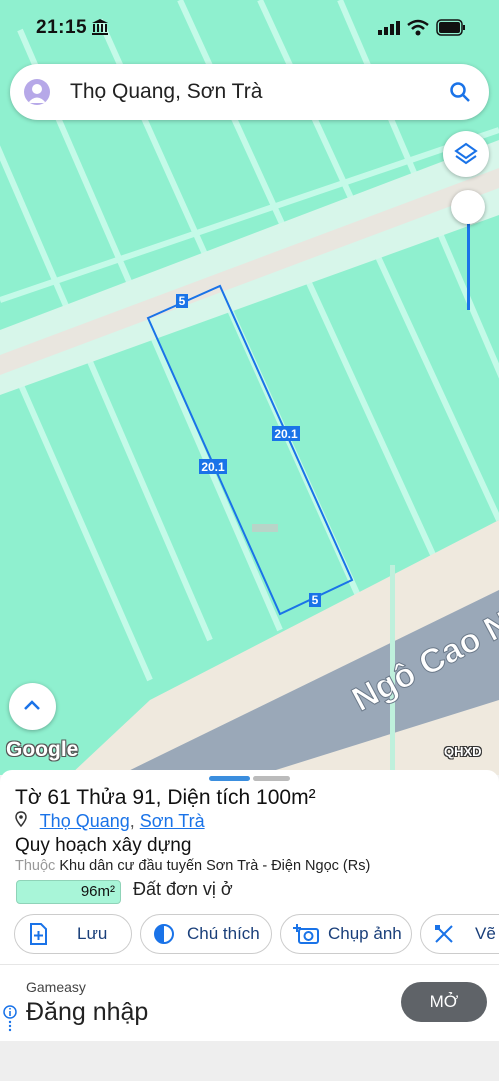 The width and height of the screenshot is (499, 1081). I want to click on ad-info-icon, so click(10, 1020).